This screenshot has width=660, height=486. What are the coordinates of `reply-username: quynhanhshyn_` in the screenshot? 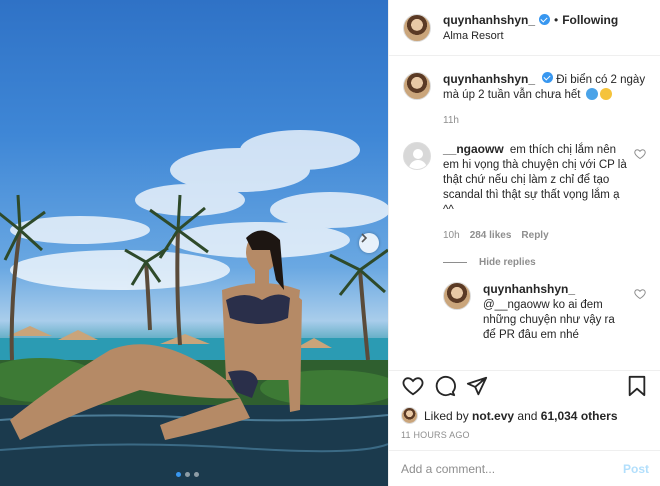 It's located at (529, 289).